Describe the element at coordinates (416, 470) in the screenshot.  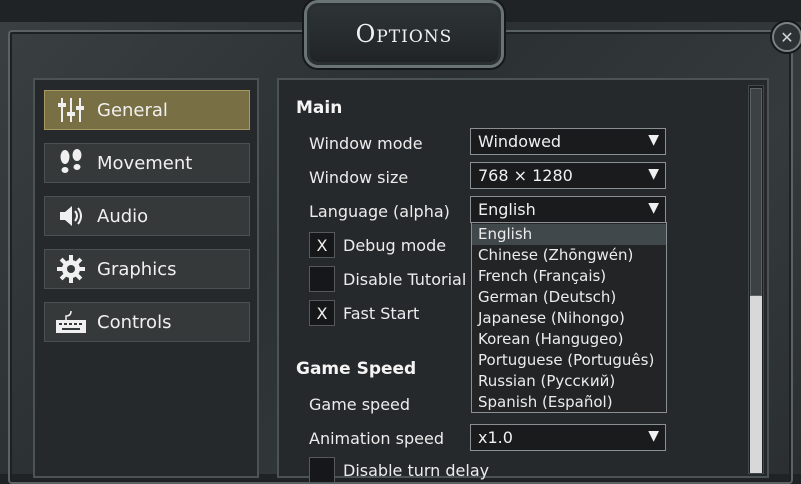
I see `disable-turn-delay-label: Disable turn delay` at that location.